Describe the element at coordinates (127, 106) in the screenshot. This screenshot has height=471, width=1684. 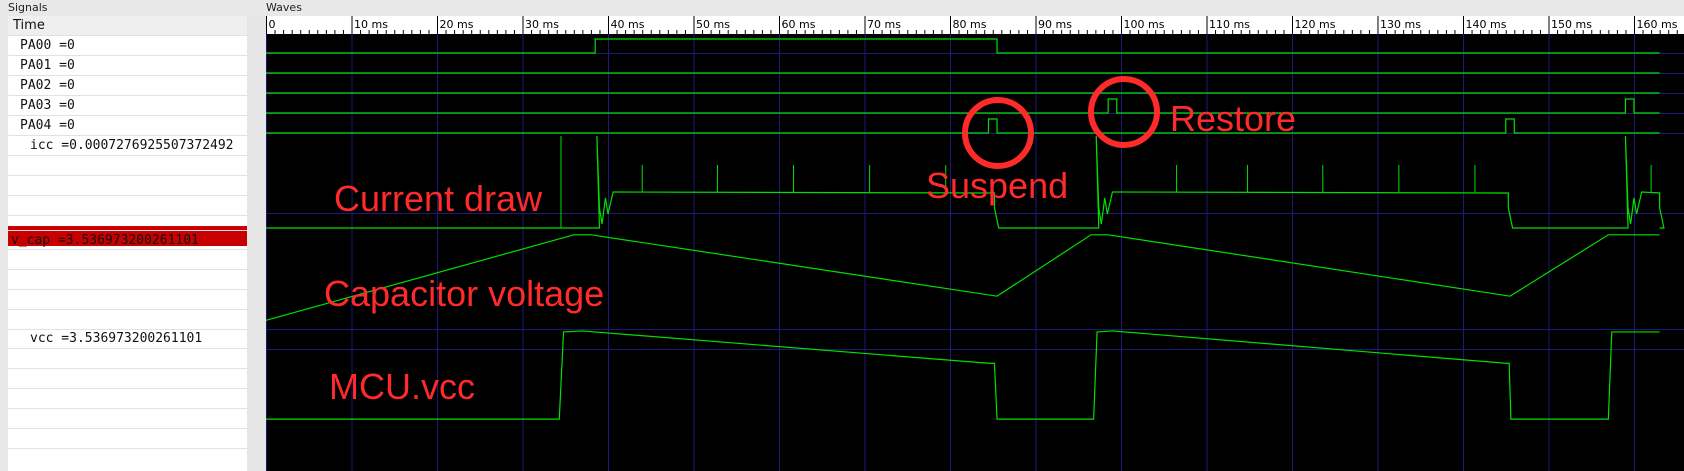
I see `signal-row-pa03: PA03 =0` at that location.